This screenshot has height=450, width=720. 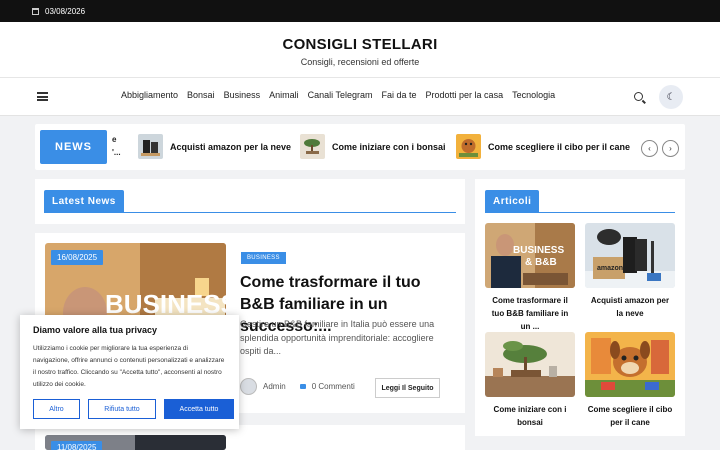 I want to click on sidebar-article-card: amazon Acquisti amazon per la neve, so click(x=630, y=271).